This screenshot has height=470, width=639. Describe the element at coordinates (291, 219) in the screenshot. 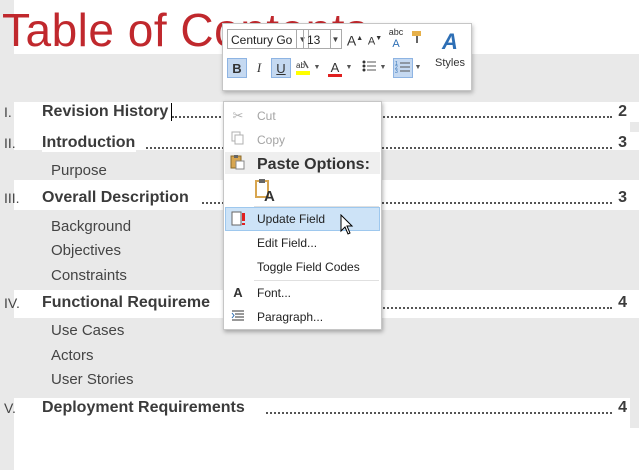

I see `menu-item-label: Update Field` at that location.